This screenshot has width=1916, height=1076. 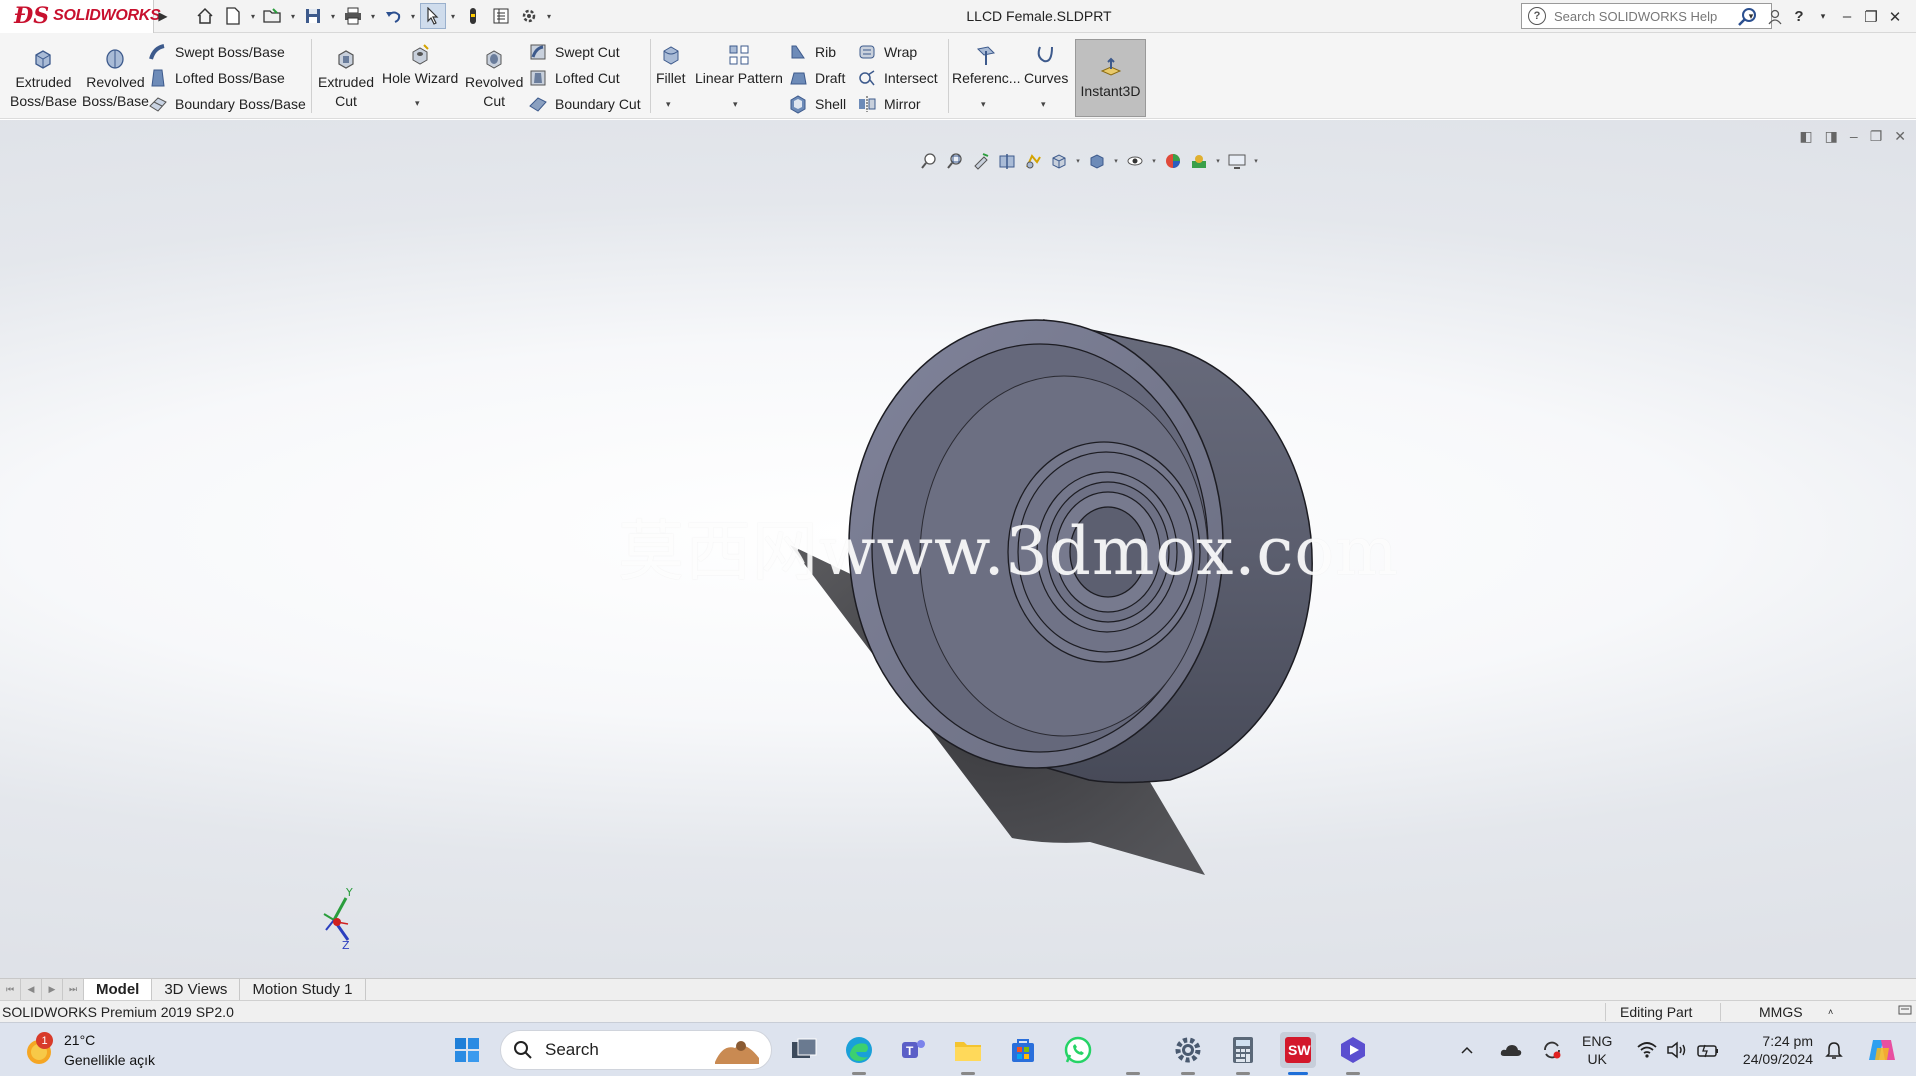 I want to click on curves-button: Curves, so click(x=1046, y=65).